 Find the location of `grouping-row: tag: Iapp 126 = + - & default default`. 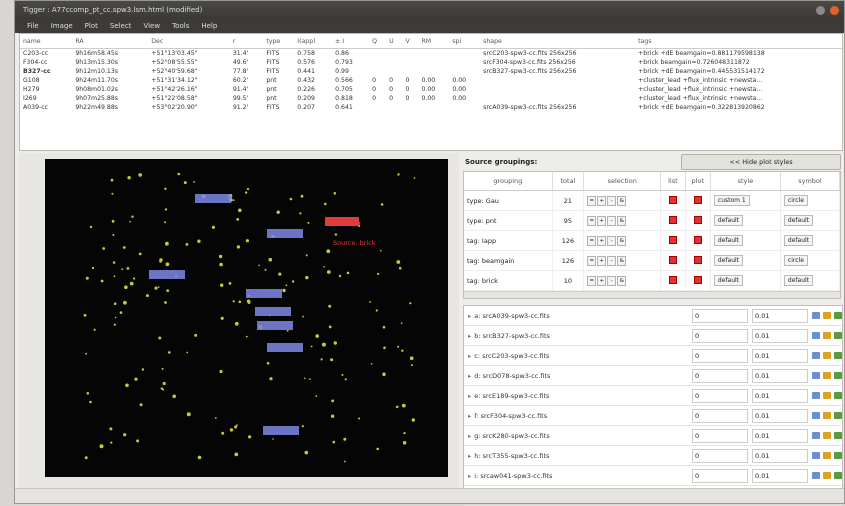

grouping-row: tag: Iapp 126 = + - & default default is located at coordinates (652, 240).